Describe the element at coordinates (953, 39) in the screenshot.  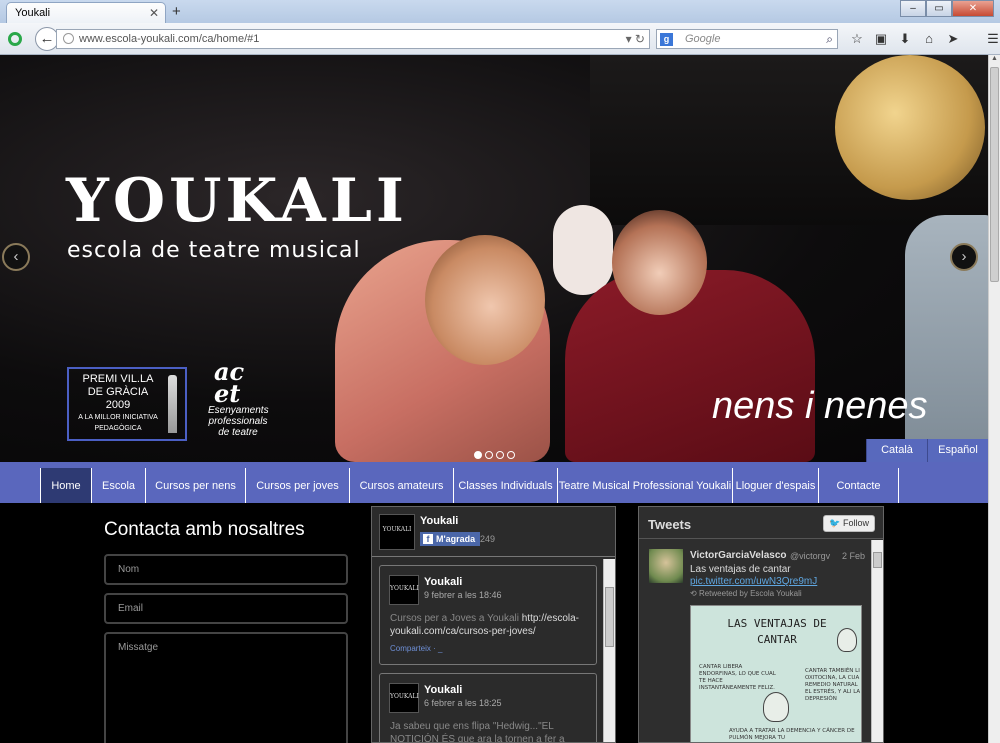
I see `send-icon: ➤` at that location.